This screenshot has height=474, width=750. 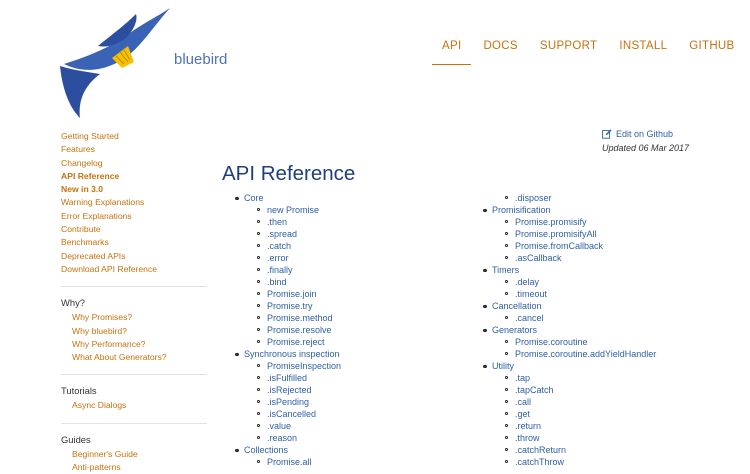 I want to click on toc-link-ispending: .isPending, so click(x=281, y=402).